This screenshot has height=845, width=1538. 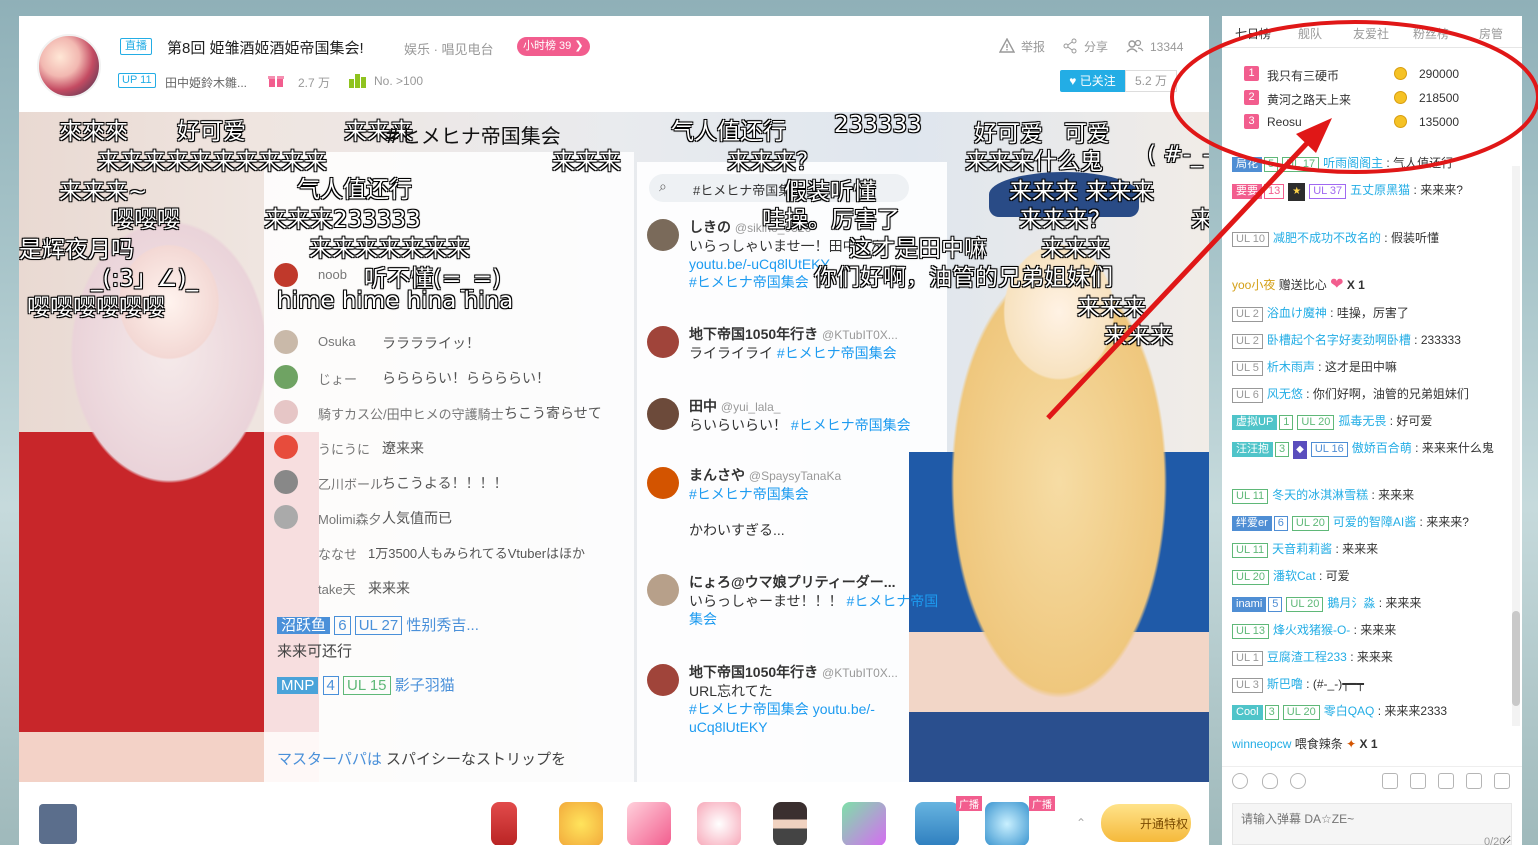 What do you see at coordinates (1377, 74) in the screenshot?
I see `rank-row: 1 我只有三硬币 290000` at bounding box center [1377, 74].